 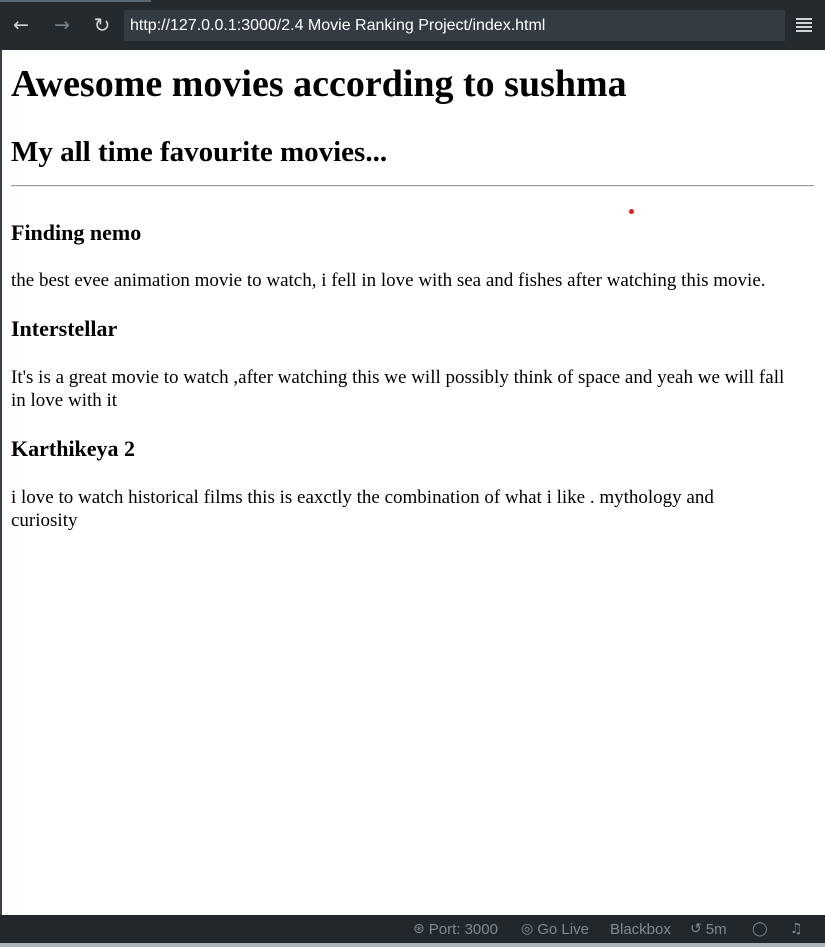 I want to click on movie-title-karthikeya-2: Karthikeya 2, so click(x=73, y=448).